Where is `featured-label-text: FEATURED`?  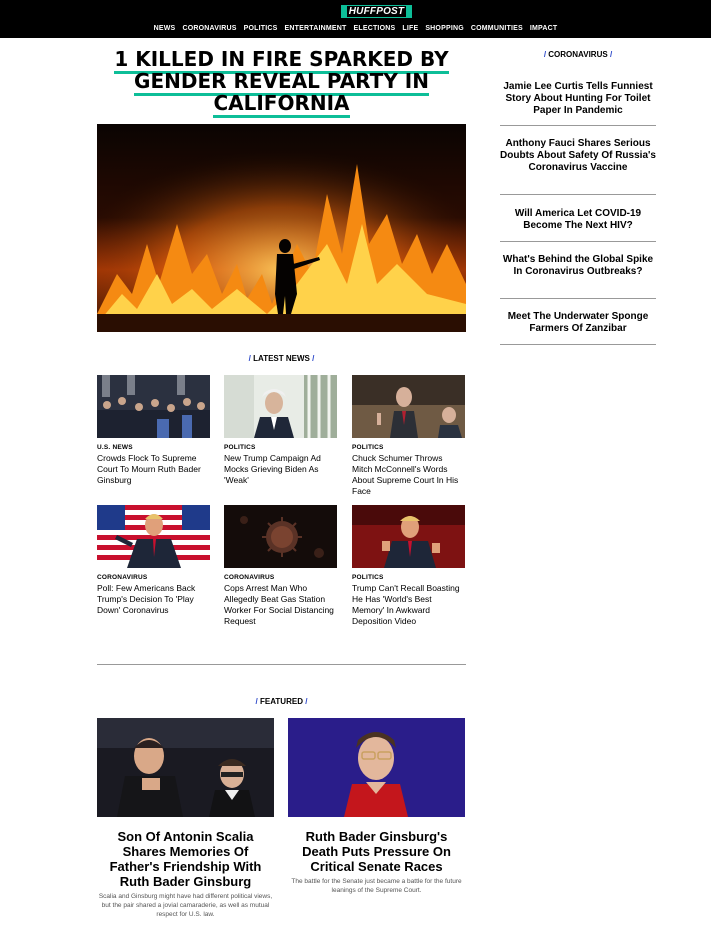
featured-label-text: FEATURED is located at coordinates (281, 701).